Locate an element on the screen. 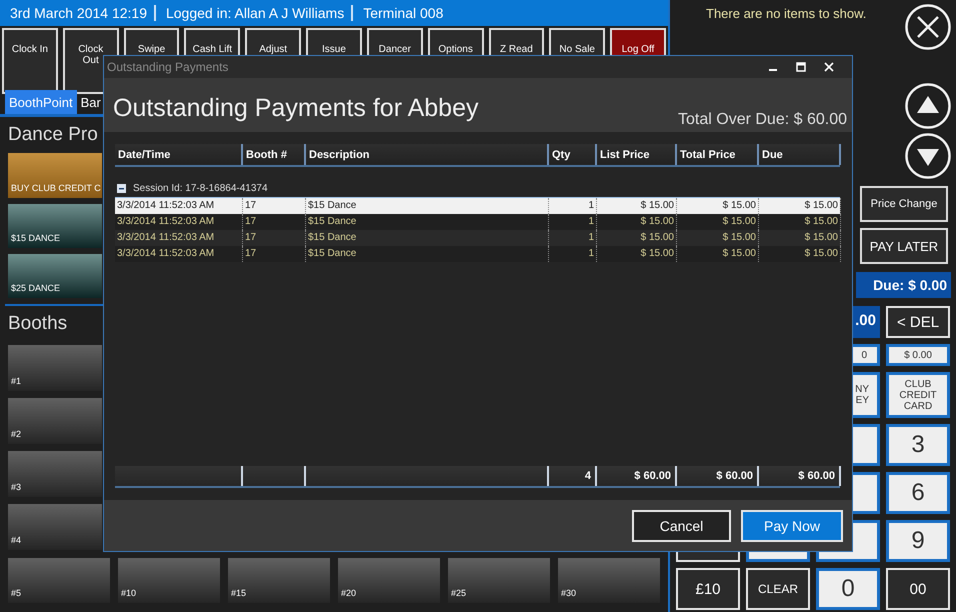  table-cell: 3/3/2014 11:52:03 AM is located at coordinates (179, 254).